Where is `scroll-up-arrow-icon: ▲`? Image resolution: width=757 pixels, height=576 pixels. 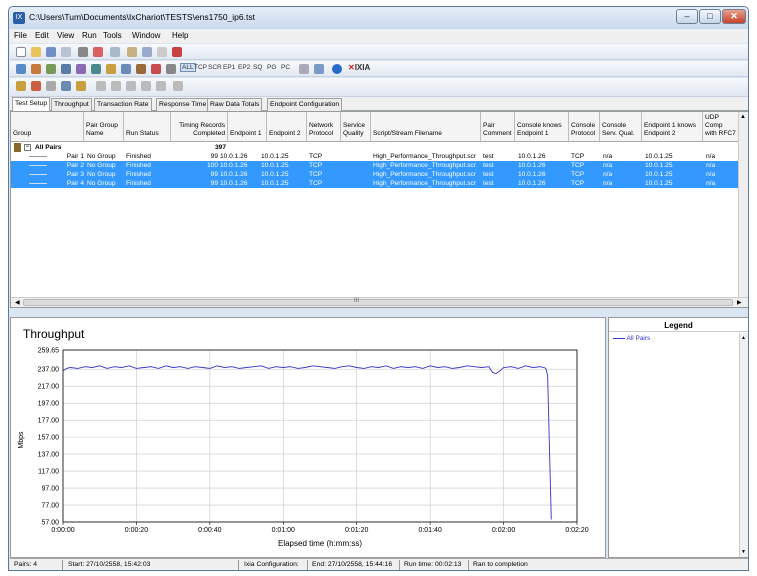 scroll-up-arrow-icon: ▲ is located at coordinates (743, 117).